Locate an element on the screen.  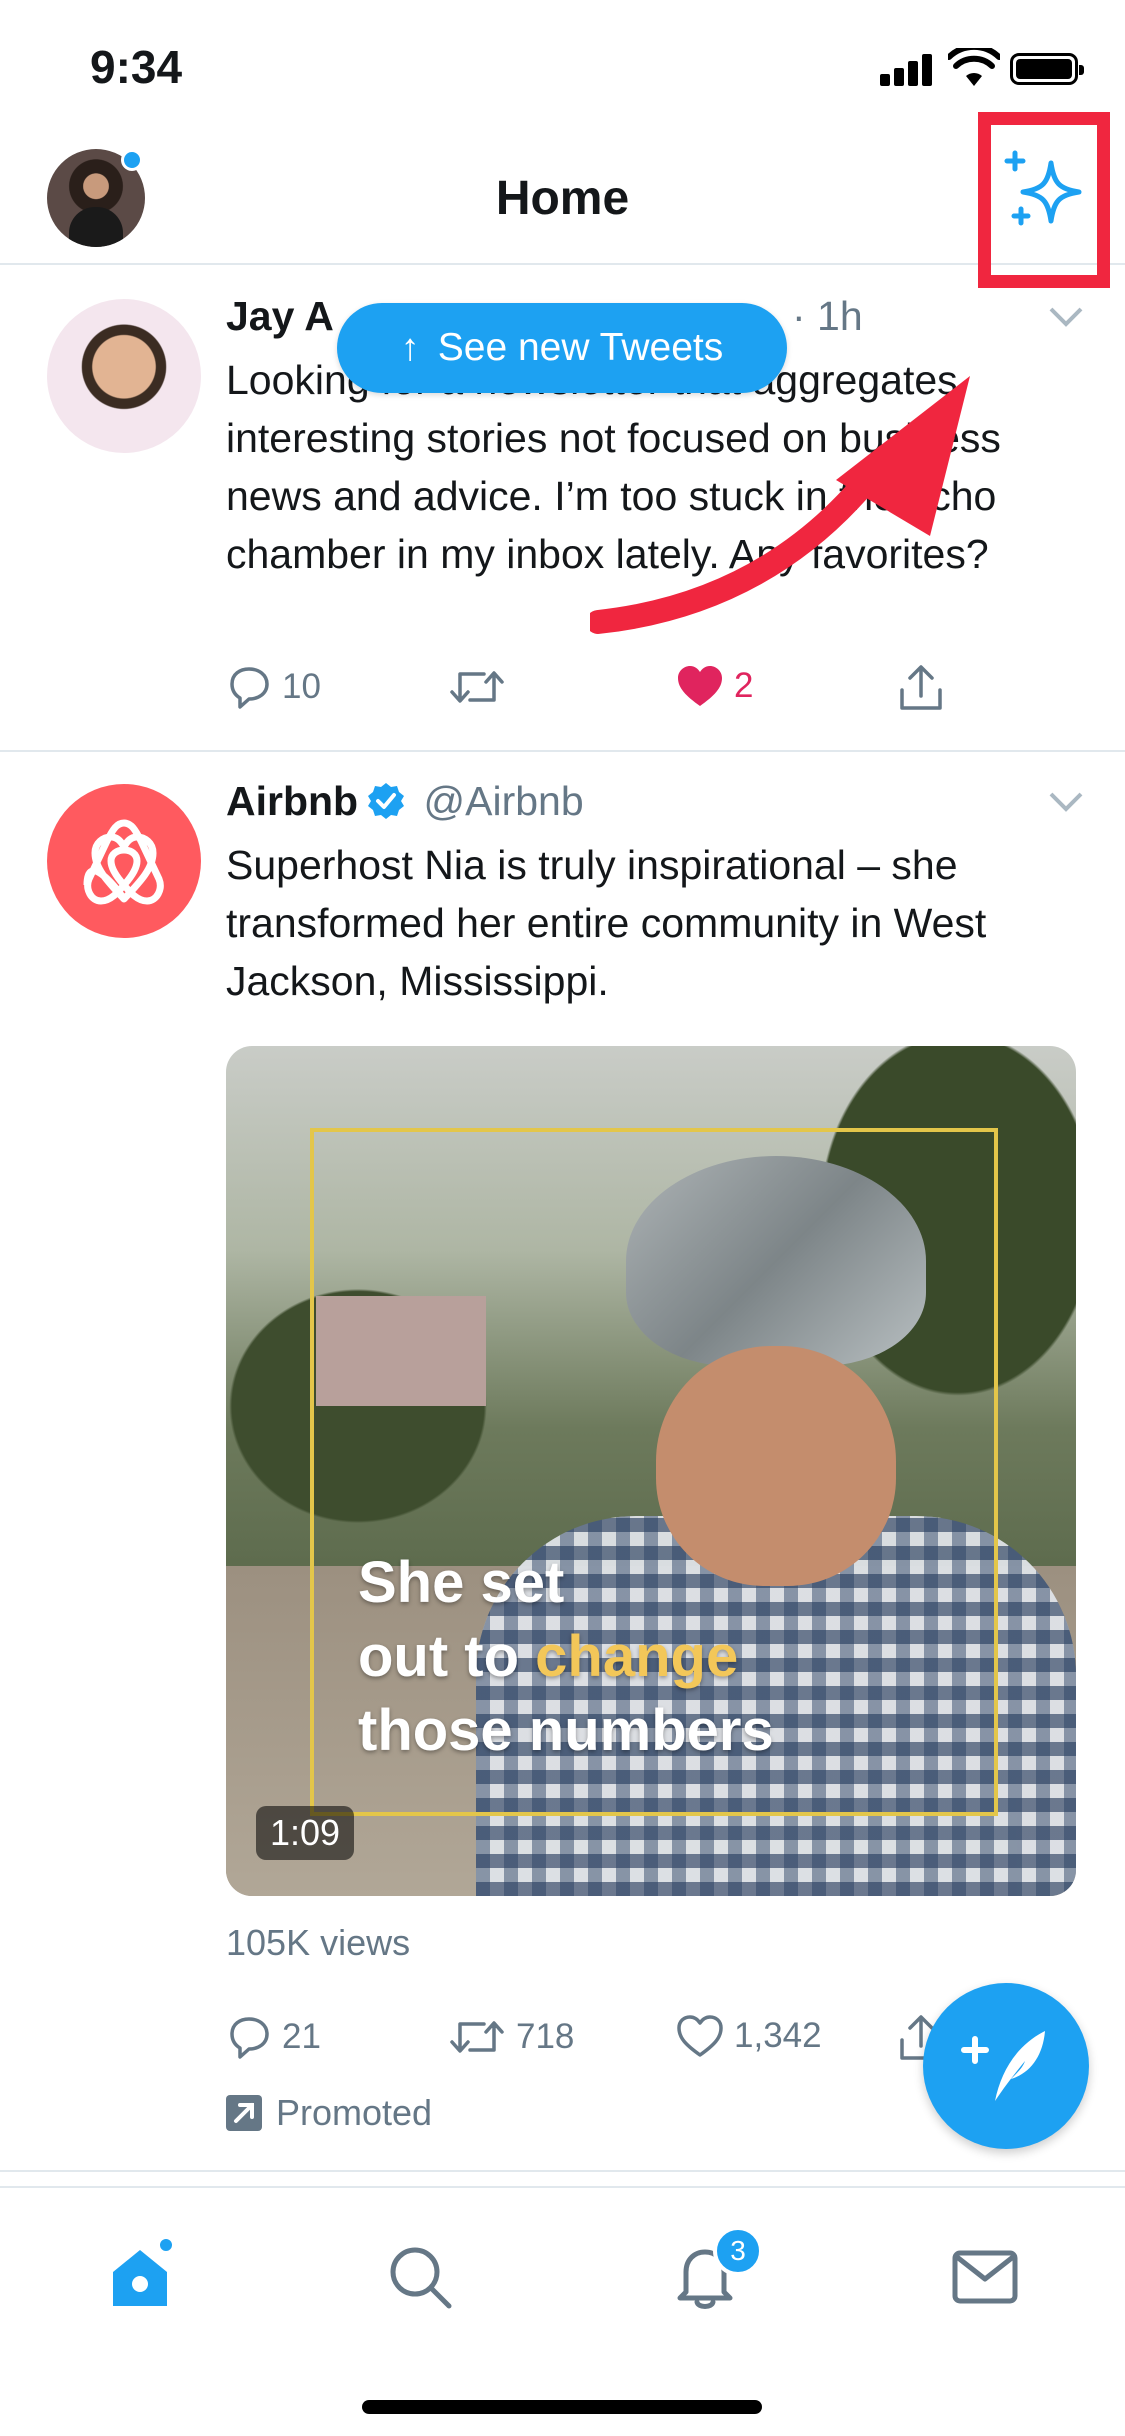
like-button: 1,342 is located at coordinates (749, 2036).